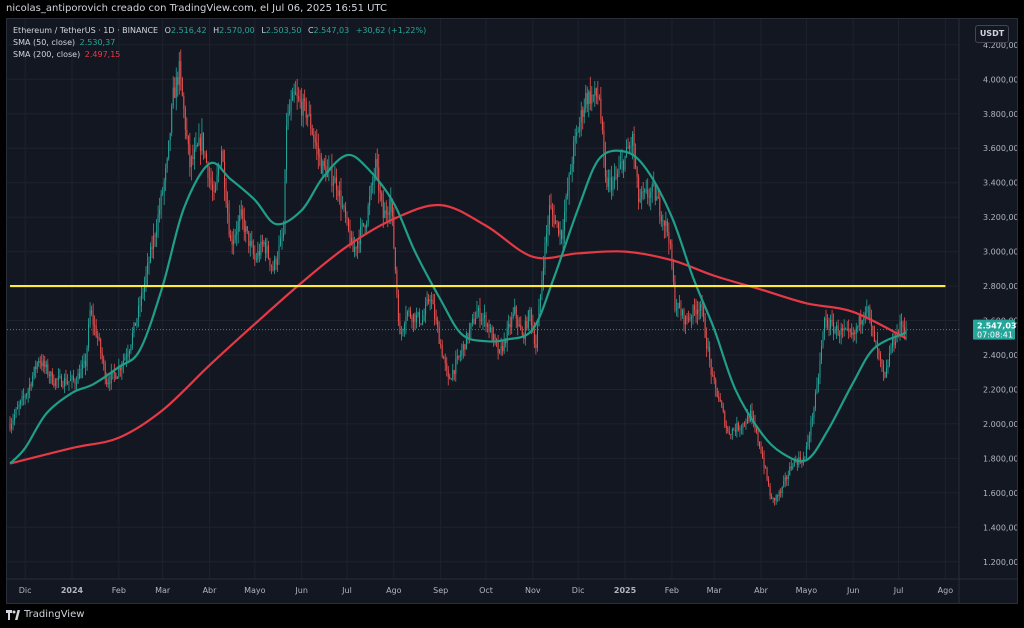 Image resolution: width=1024 pixels, height=628 pixels. I want to click on symbol-label: Ethereum / TetherUS · 1D · BINANCE, so click(85, 30).